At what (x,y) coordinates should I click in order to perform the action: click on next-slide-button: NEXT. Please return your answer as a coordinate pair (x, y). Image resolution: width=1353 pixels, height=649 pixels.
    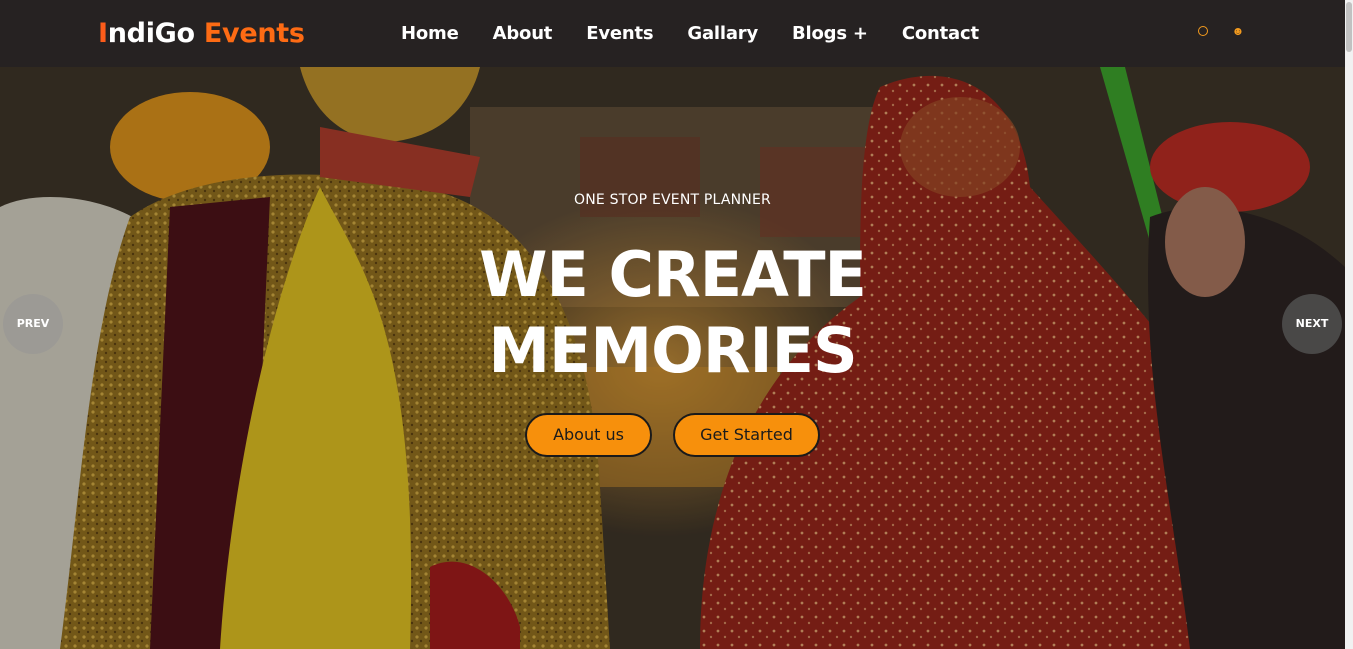
    Looking at the image, I should click on (1312, 324).